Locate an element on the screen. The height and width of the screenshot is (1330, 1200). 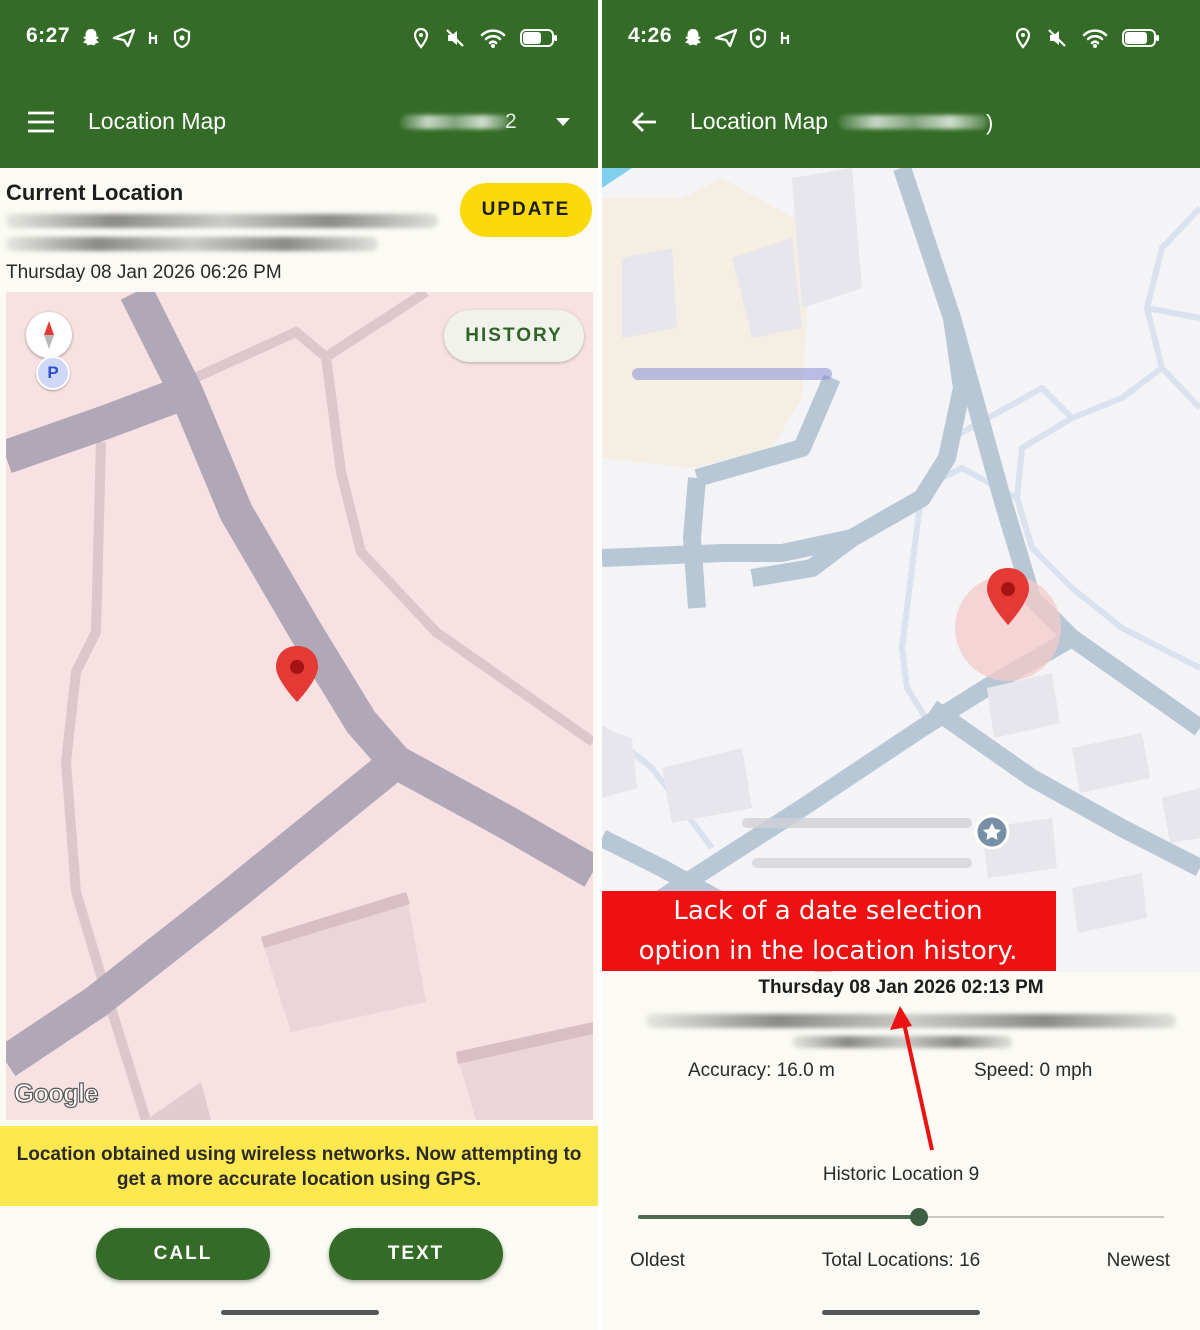
status-bar: 4:26 is located at coordinates (901, 40).